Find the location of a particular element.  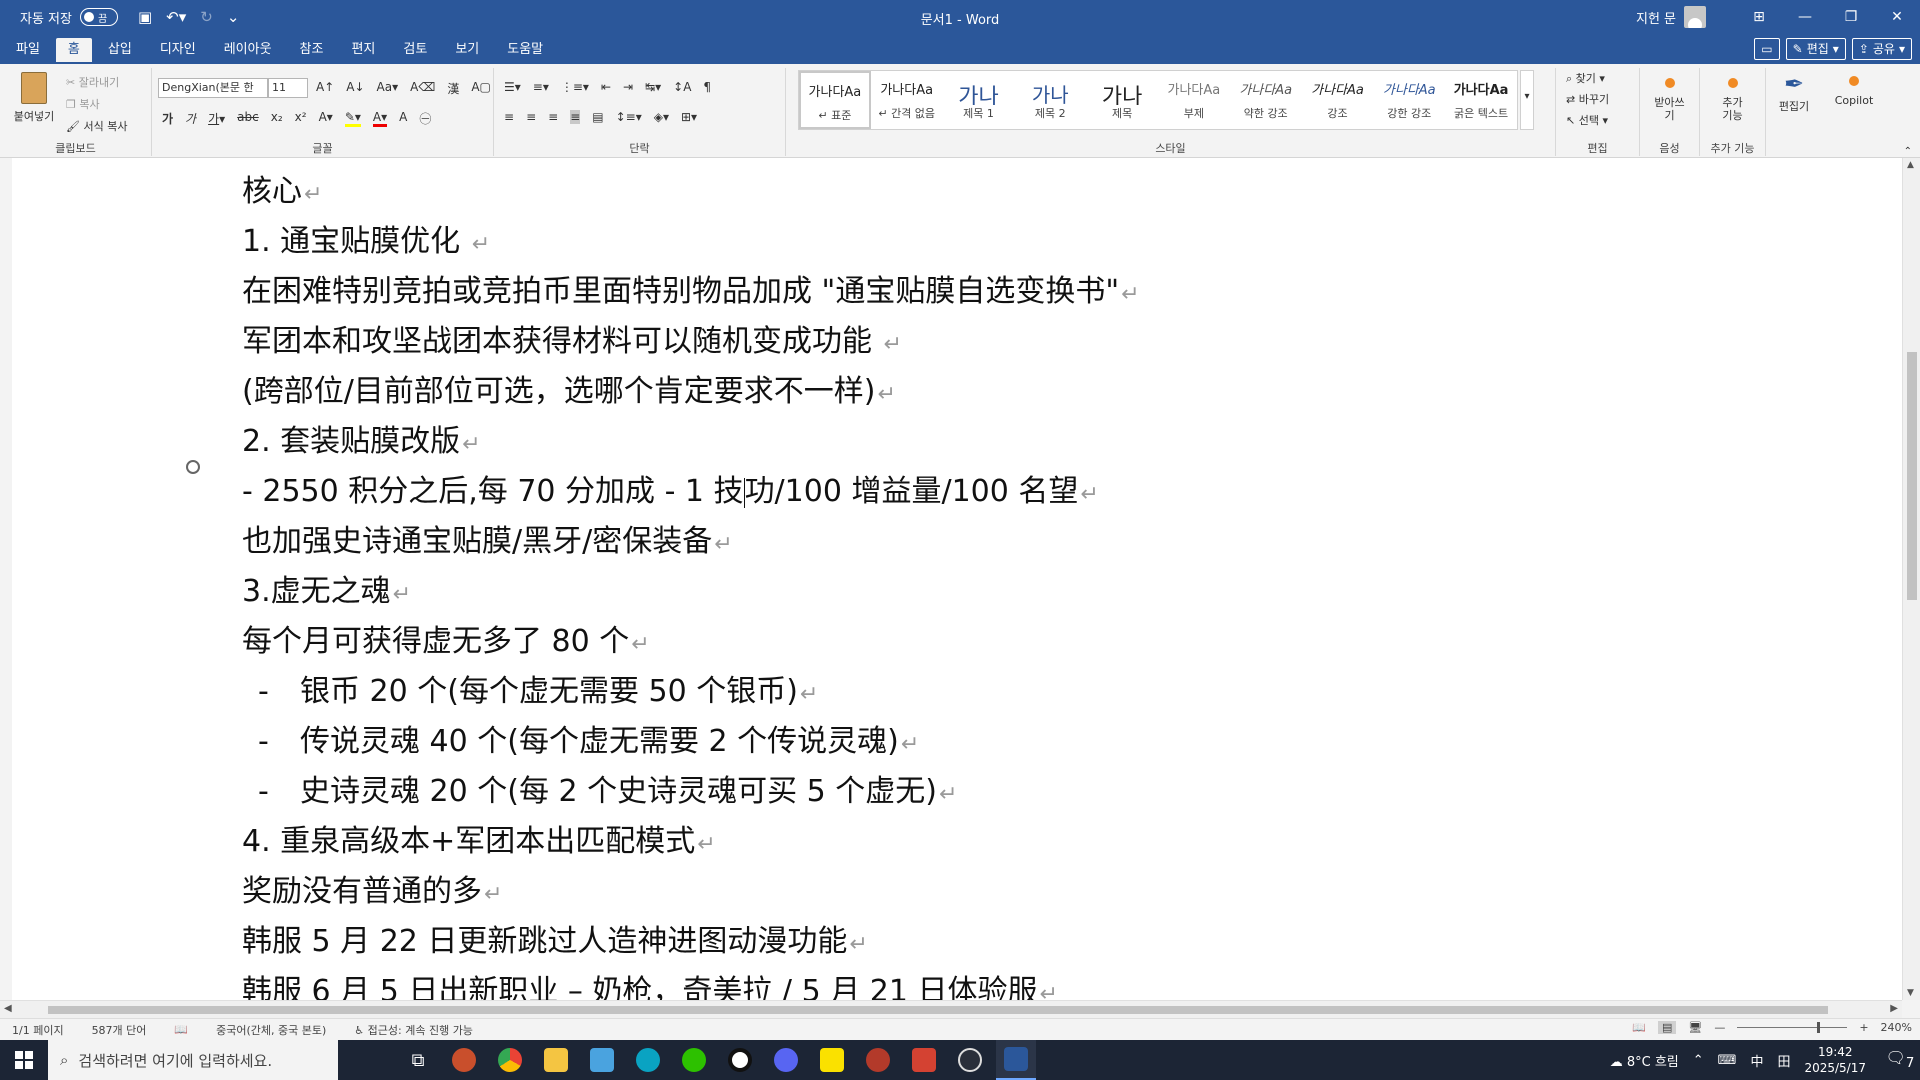

weather-widget: ☁ 8°C 흐림 is located at coordinates (1644, 1060).